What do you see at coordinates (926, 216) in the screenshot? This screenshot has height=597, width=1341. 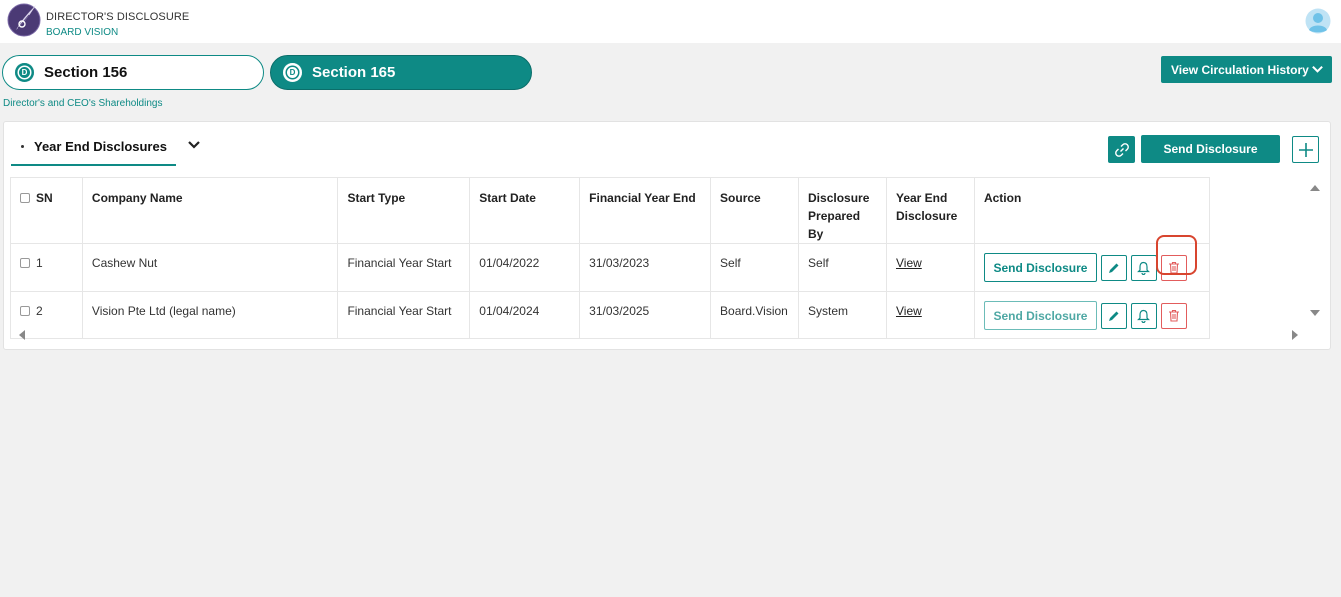 I see `header-ye-line2: Disclosure` at bounding box center [926, 216].